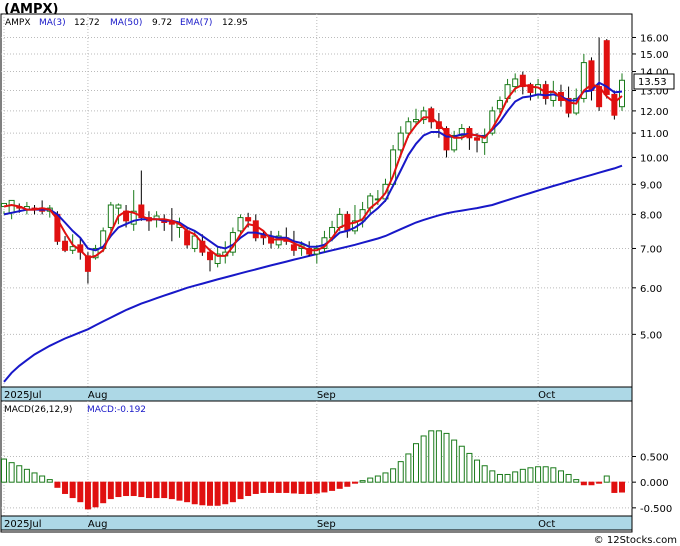  What do you see at coordinates (196, 23) in the screenshot?
I see `legend-ema7-label: EMA(7)` at bounding box center [196, 23].